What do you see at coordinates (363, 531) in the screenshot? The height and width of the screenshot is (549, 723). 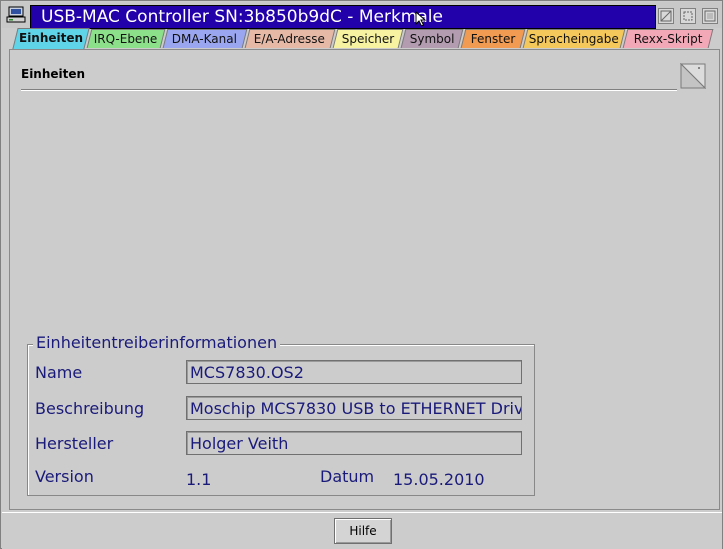 I see `help-button: Hilfe` at bounding box center [363, 531].